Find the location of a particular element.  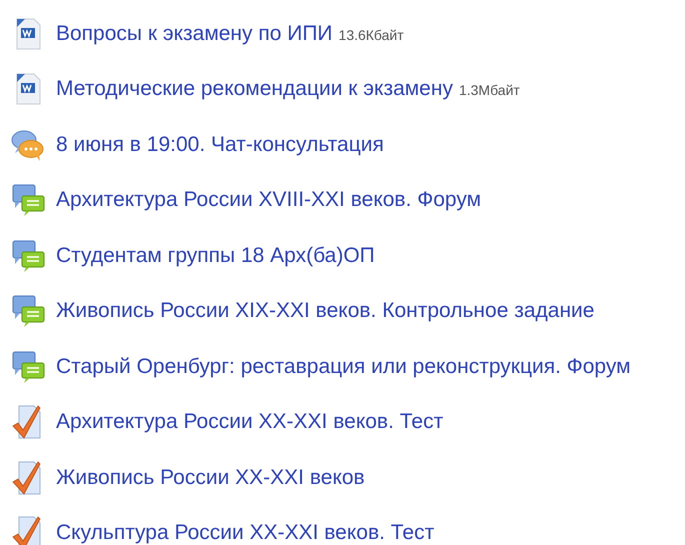

activity-link: 8 июня в 19:00. Чат-консультация is located at coordinates (220, 144).